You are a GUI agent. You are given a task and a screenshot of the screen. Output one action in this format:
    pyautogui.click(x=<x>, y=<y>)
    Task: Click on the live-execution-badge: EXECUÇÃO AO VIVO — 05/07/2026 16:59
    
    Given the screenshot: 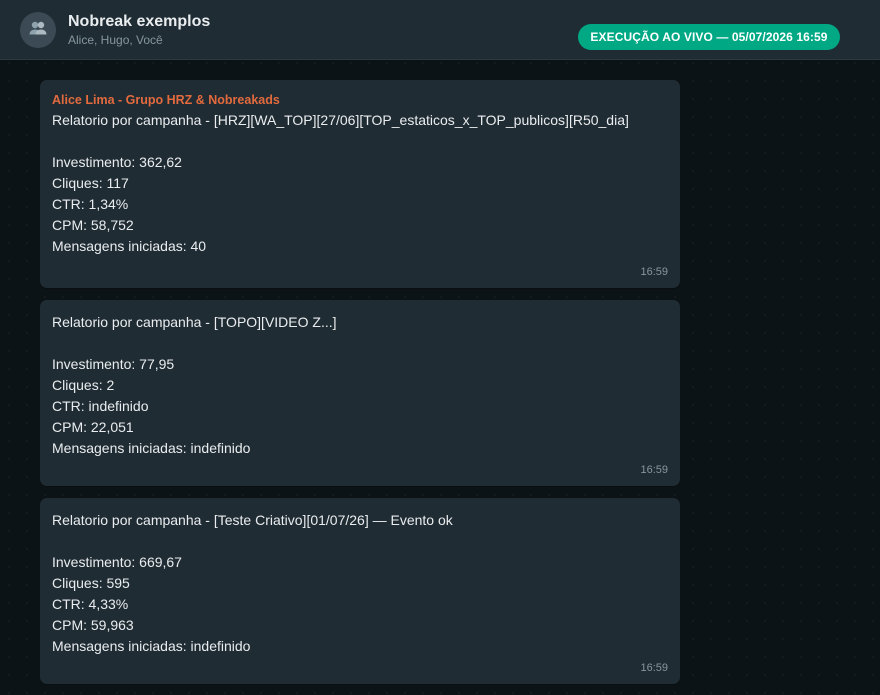 What is the action you would take?
    pyautogui.click(x=709, y=37)
    